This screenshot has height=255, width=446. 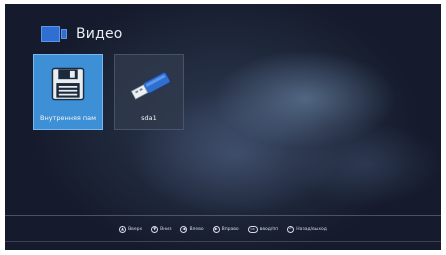 I want to click on hint-up: ▲ Вверх, so click(x=131, y=229).